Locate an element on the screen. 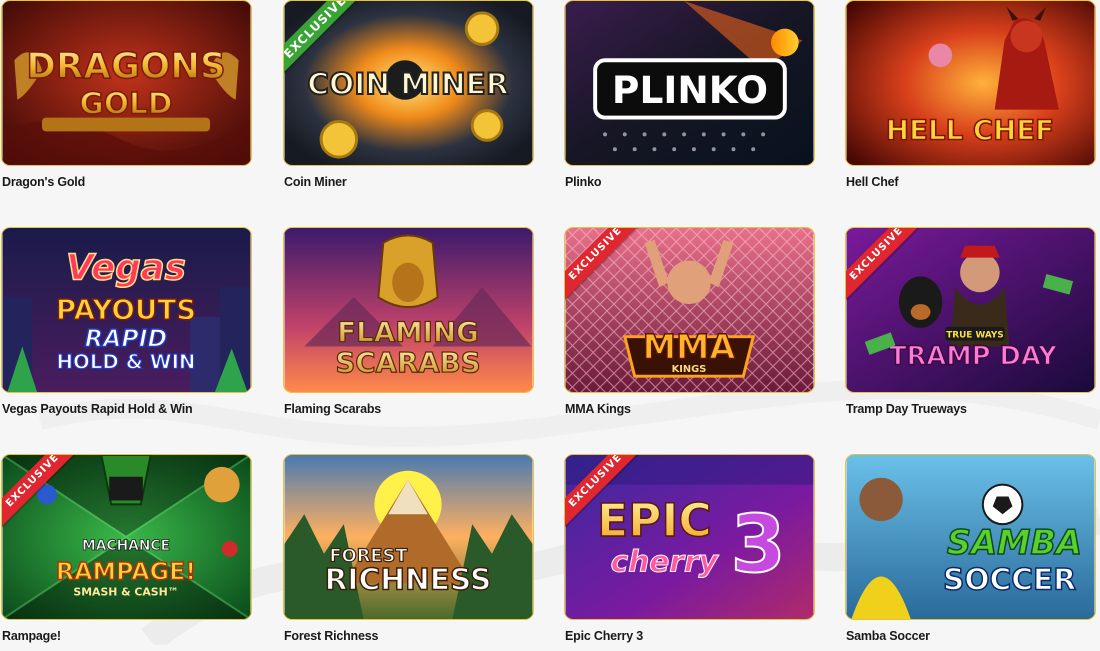 The width and height of the screenshot is (1100, 651). game-thumbnail: FLAMING SCARABS is located at coordinates (408, 310).